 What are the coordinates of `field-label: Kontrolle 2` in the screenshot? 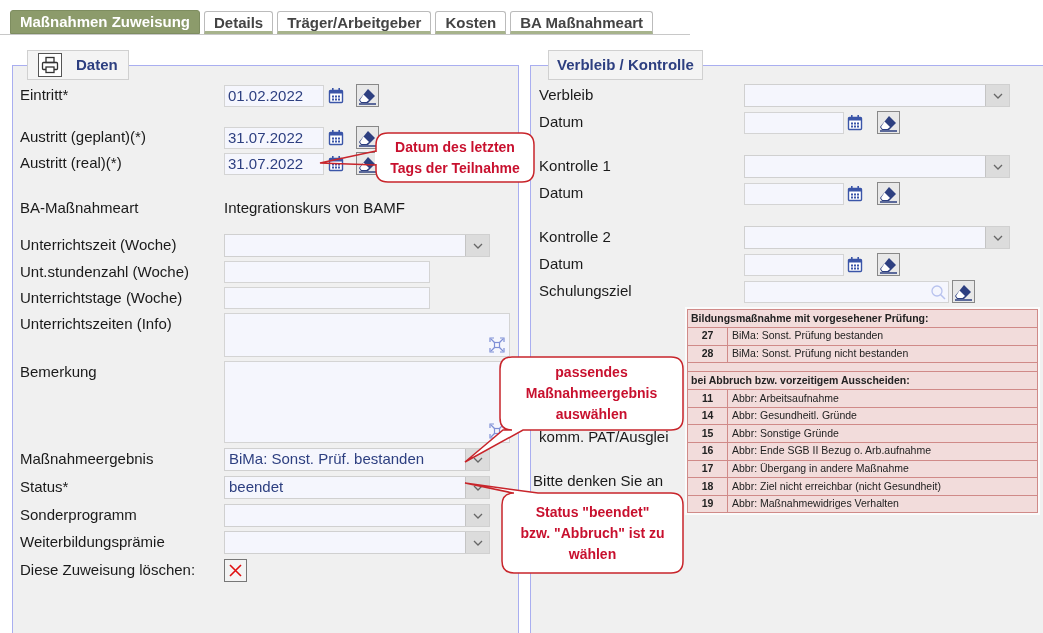 It's located at (575, 237).